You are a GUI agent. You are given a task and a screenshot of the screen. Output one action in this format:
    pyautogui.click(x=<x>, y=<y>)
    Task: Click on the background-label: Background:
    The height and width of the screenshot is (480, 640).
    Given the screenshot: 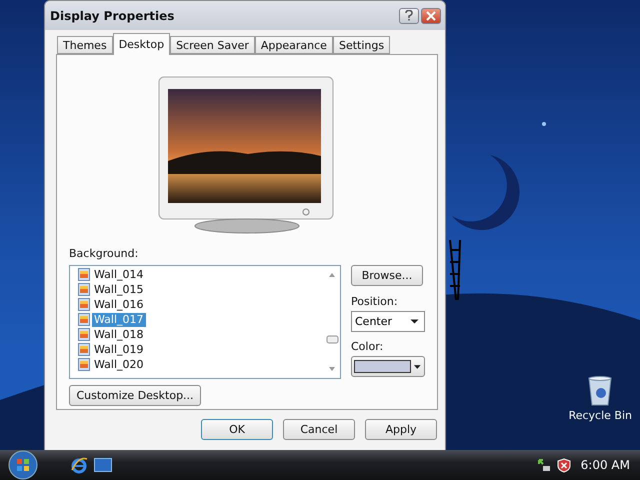 What is the action you would take?
    pyautogui.click(x=104, y=253)
    